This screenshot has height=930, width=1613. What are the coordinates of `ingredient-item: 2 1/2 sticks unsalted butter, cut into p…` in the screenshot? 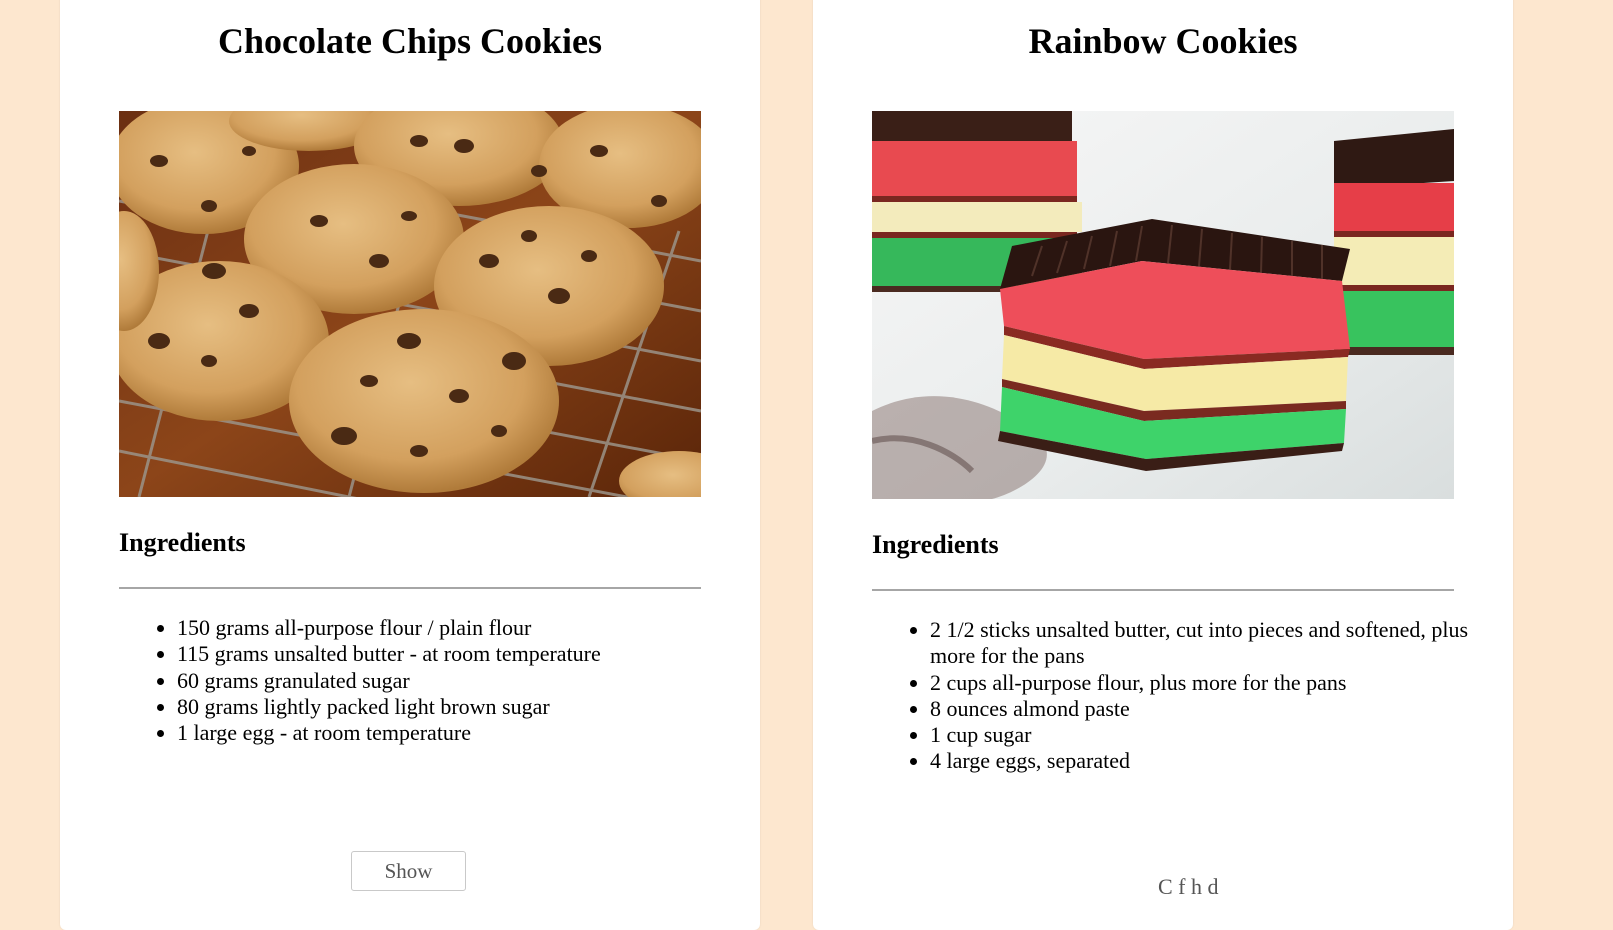 It's located at (1210, 643).